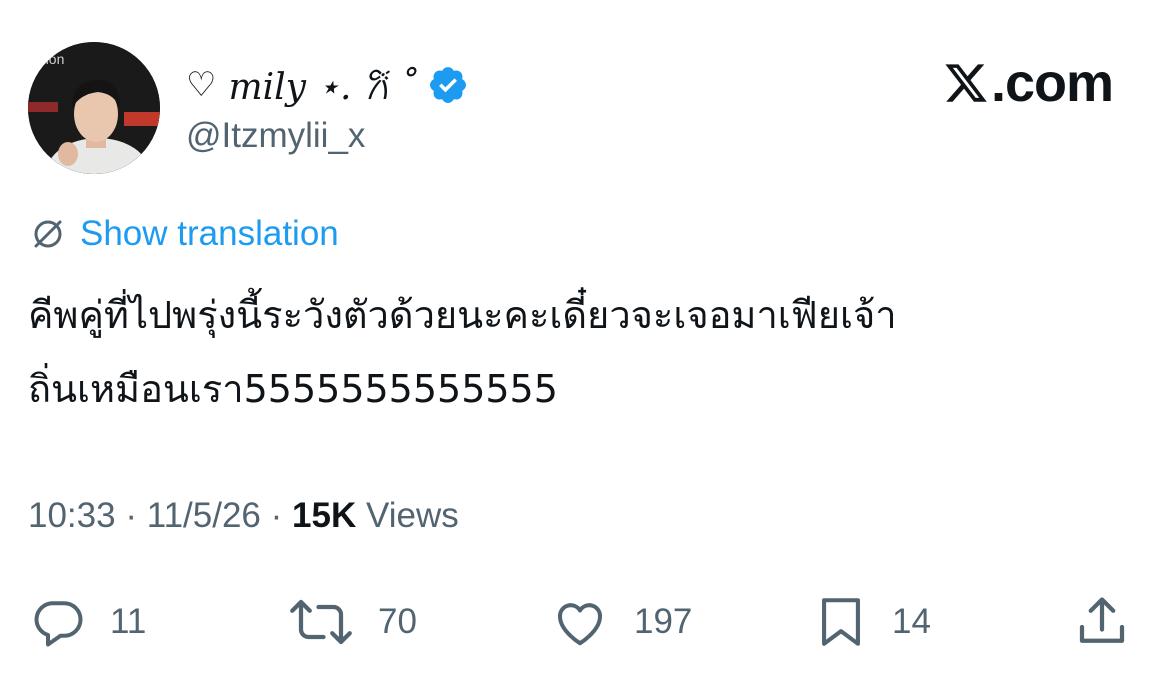  Describe the element at coordinates (128, 621) in the screenshot. I see `reply-count: 11` at that location.